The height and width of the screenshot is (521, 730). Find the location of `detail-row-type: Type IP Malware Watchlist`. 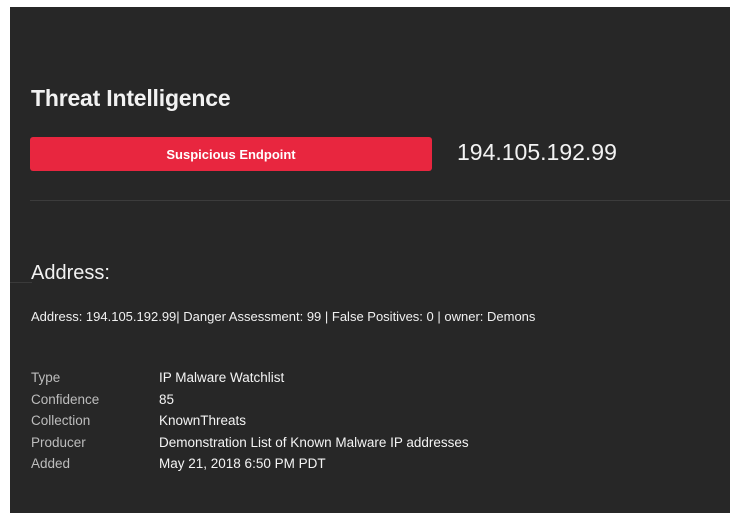

detail-row-type: Type IP Malware Watchlist is located at coordinates (250, 378).